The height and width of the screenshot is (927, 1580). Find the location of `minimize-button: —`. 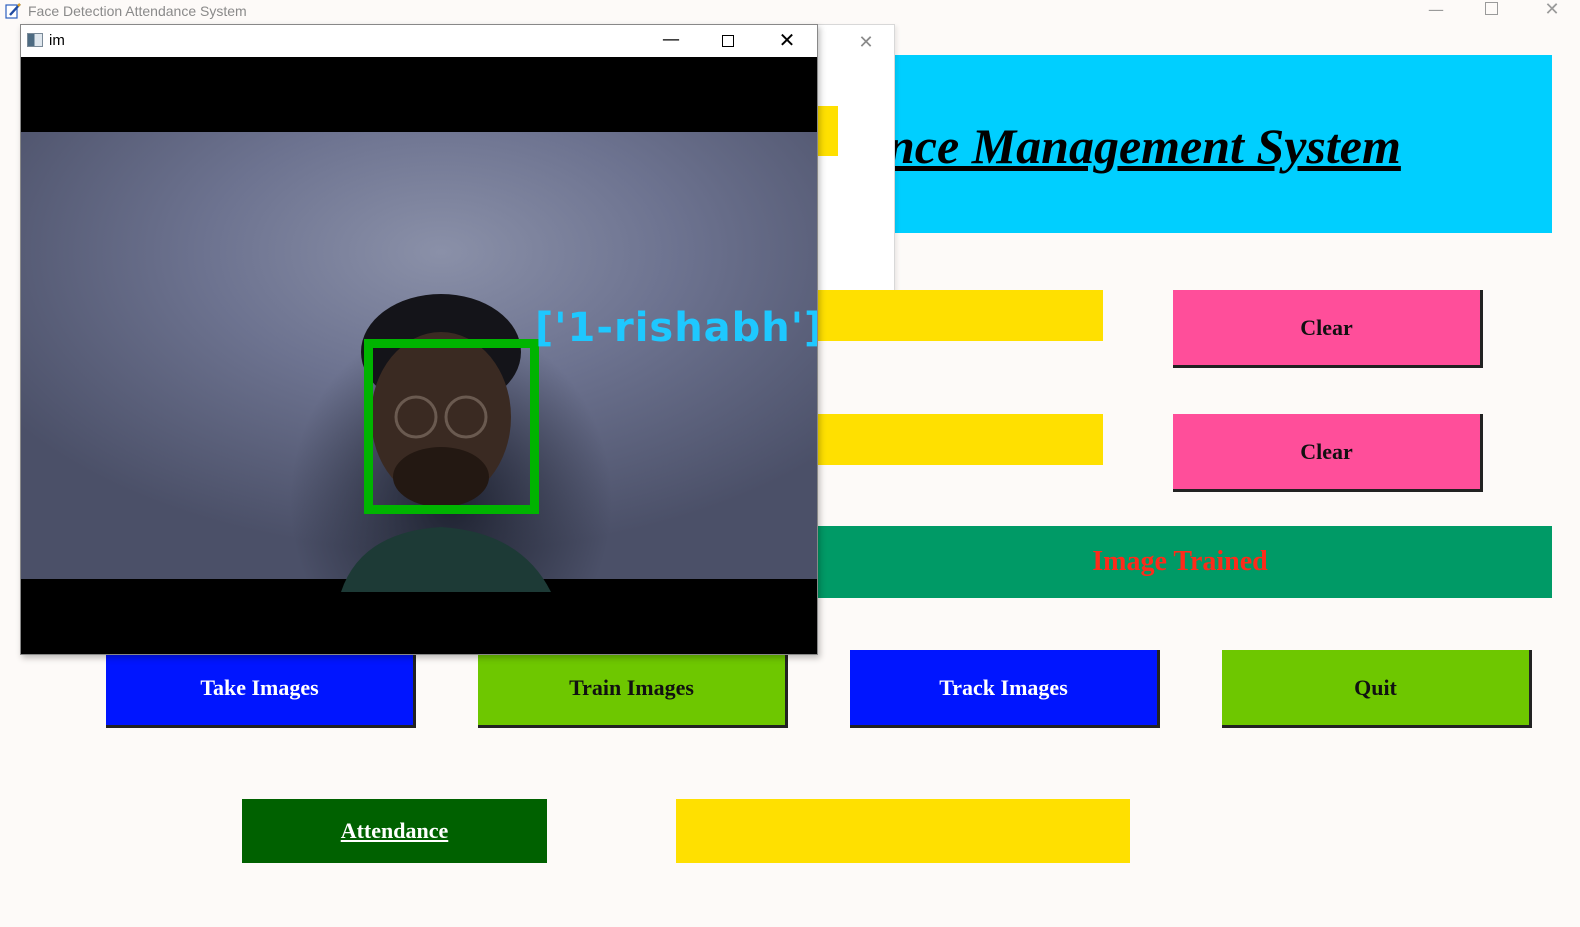

minimize-button: — is located at coordinates (1436, 9).